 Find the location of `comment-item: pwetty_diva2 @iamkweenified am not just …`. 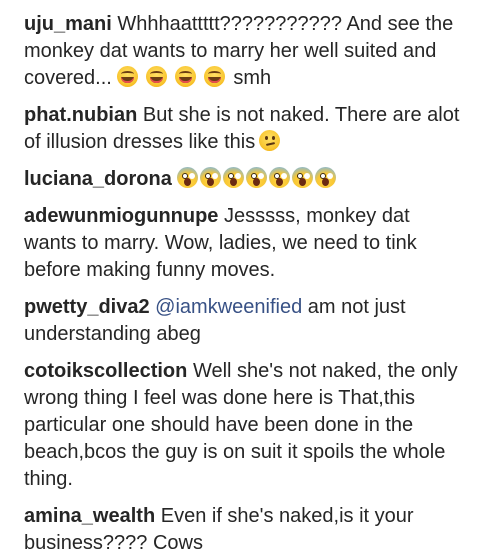

comment-item: pwetty_diva2 @iamkweenified am not just … is located at coordinates (245, 321).